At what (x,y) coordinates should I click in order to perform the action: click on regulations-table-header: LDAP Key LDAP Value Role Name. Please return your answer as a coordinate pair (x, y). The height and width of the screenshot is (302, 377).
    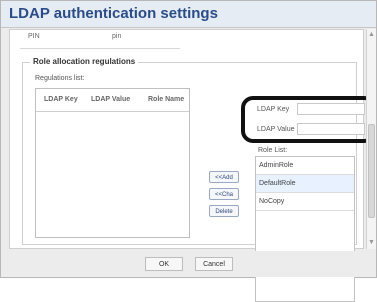
    Looking at the image, I should click on (112, 100).